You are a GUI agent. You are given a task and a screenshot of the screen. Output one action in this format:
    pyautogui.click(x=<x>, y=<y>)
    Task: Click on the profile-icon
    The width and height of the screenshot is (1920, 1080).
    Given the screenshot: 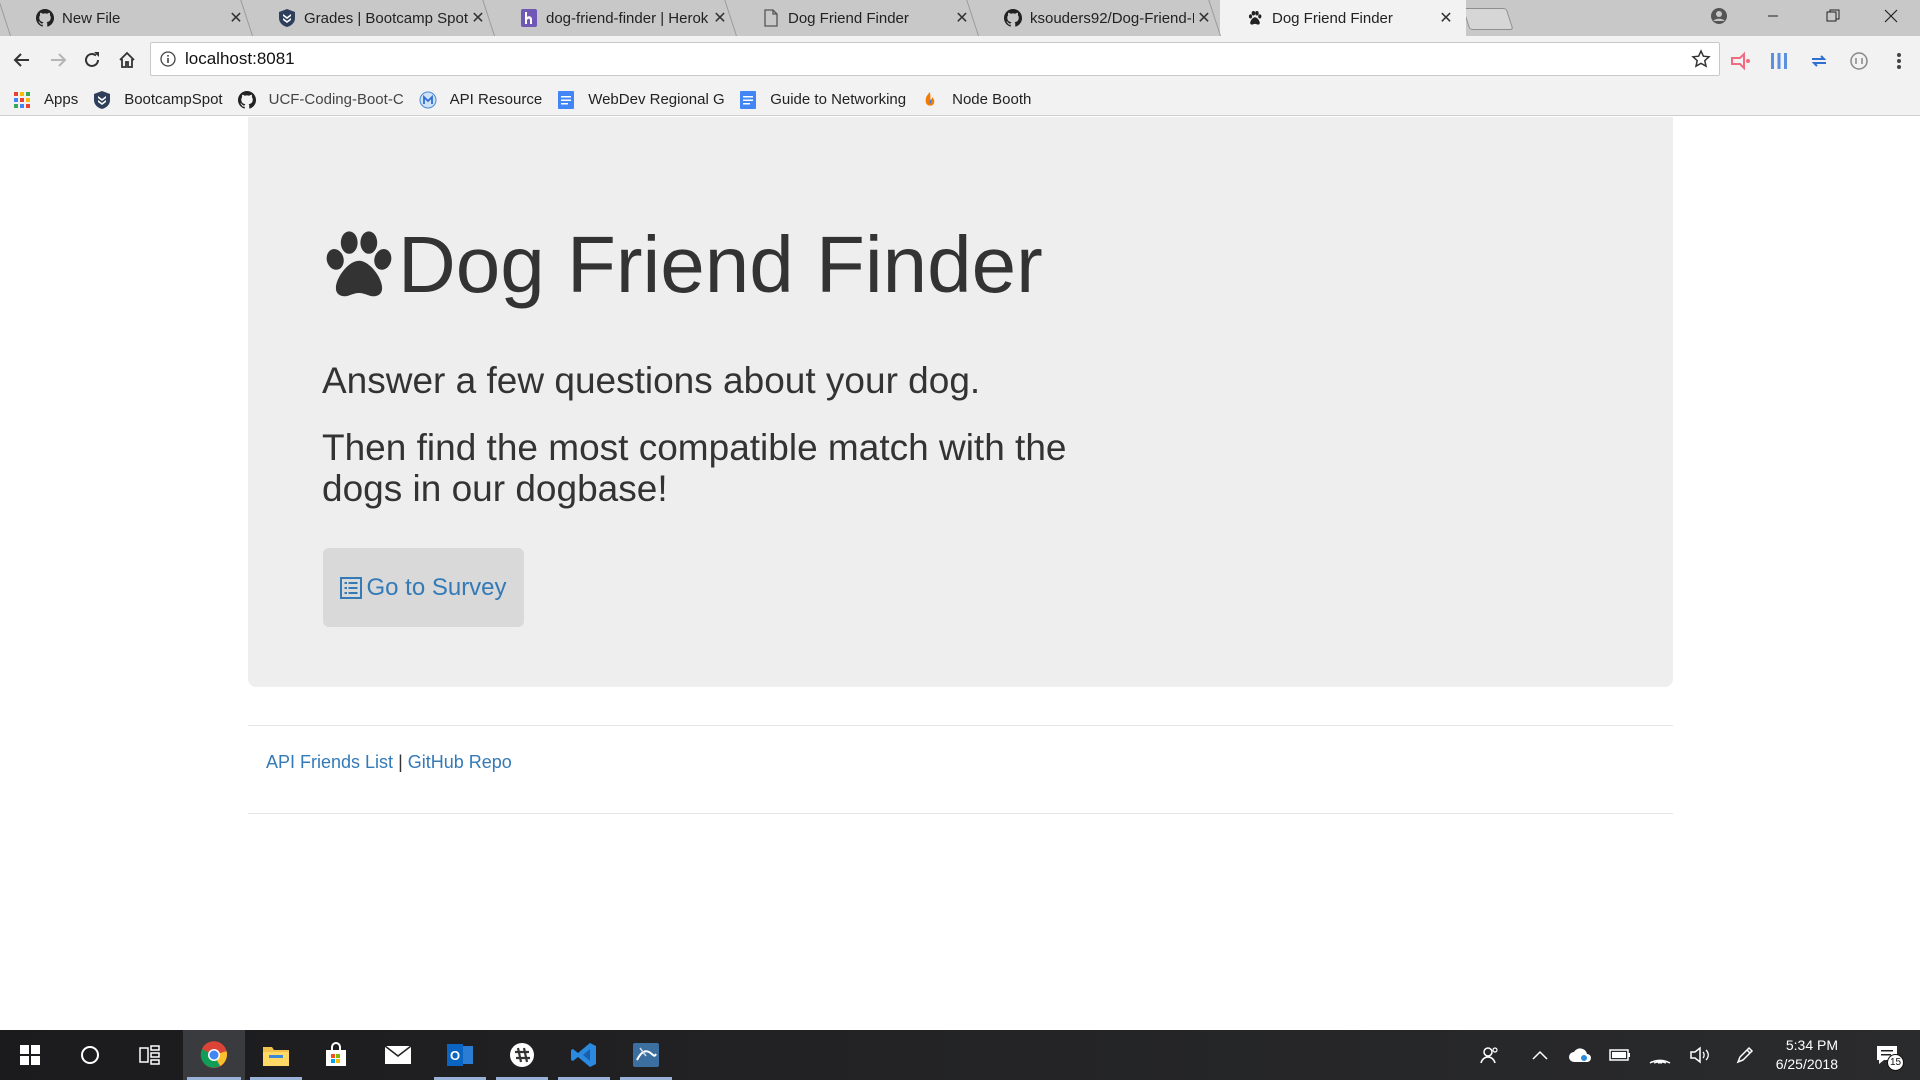 What is the action you would take?
    pyautogui.click(x=1719, y=16)
    